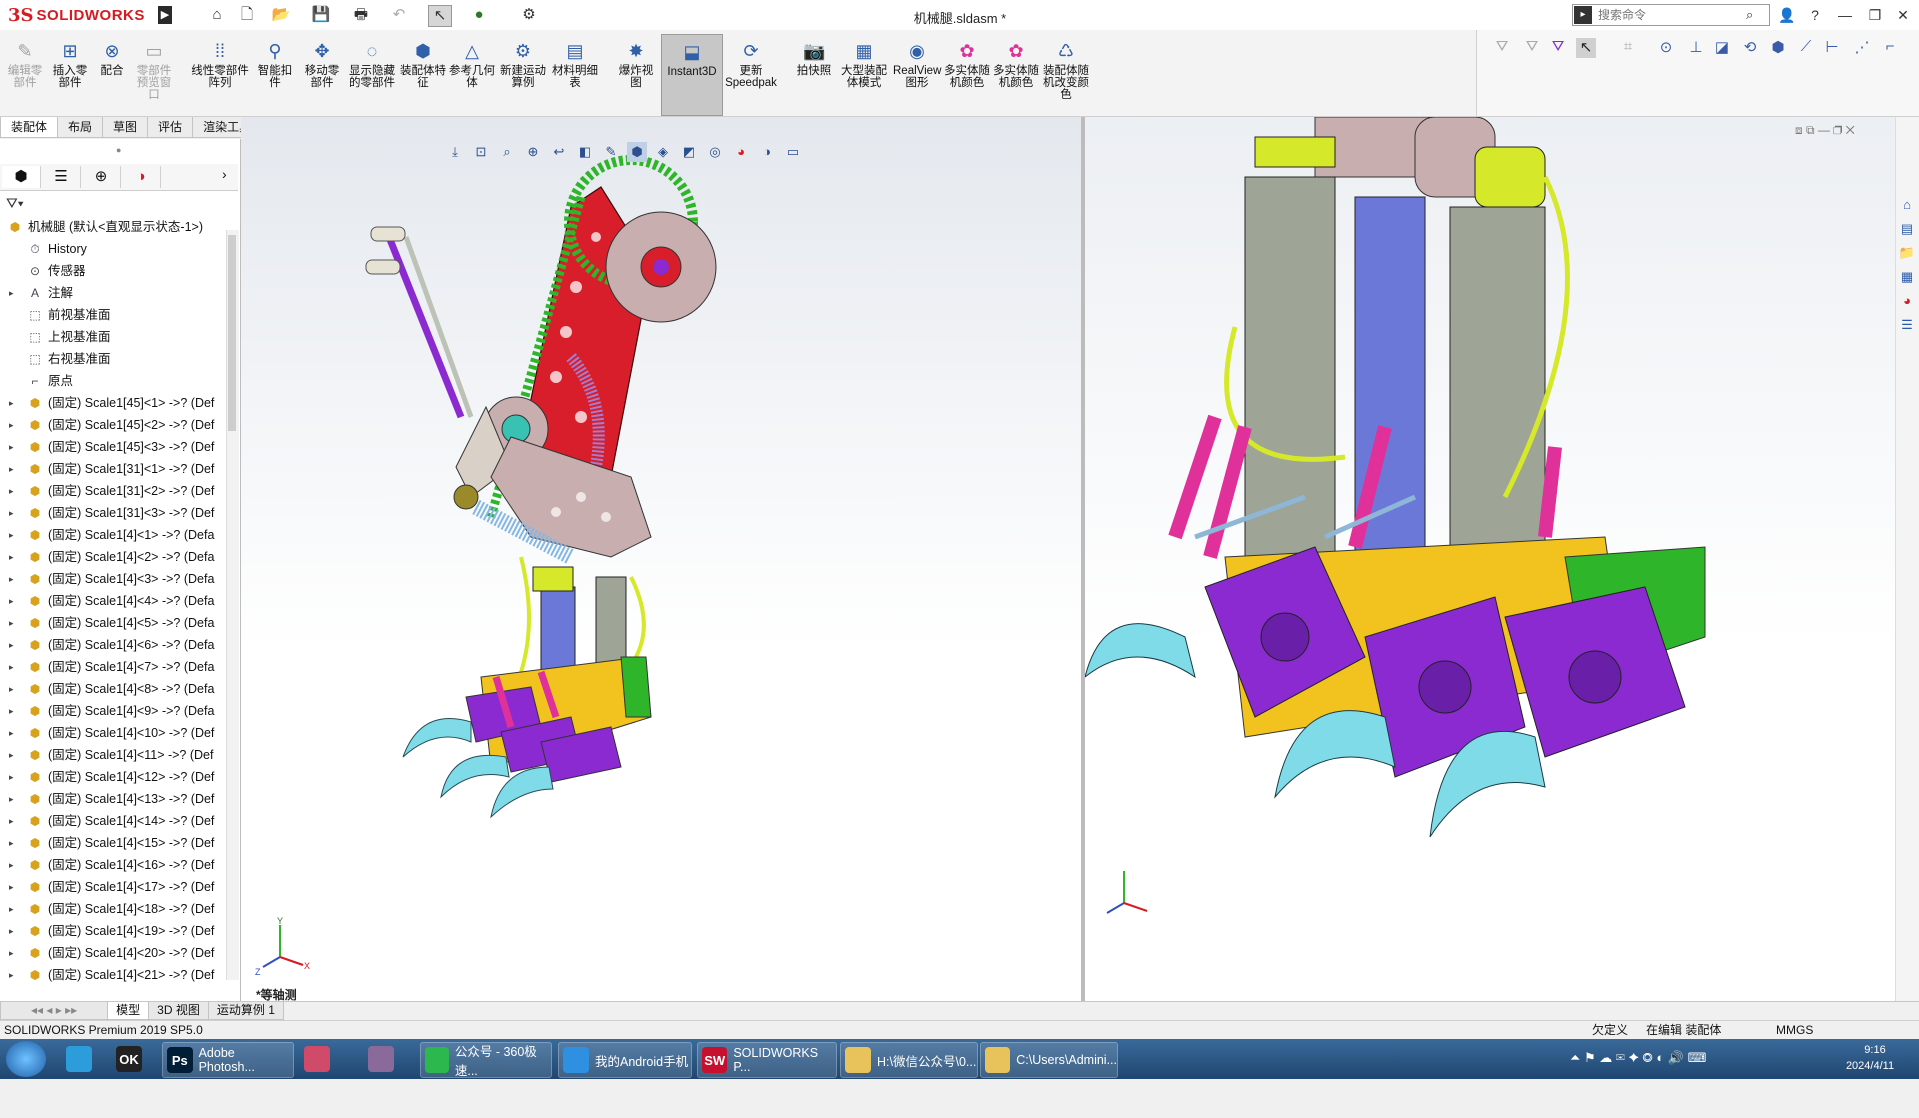 This screenshot has width=1919, height=1118. What do you see at coordinates (611, 152) in the screenshot?
I see `dynamic-annotation-icon: ✎` at bounding box center [611, 152].